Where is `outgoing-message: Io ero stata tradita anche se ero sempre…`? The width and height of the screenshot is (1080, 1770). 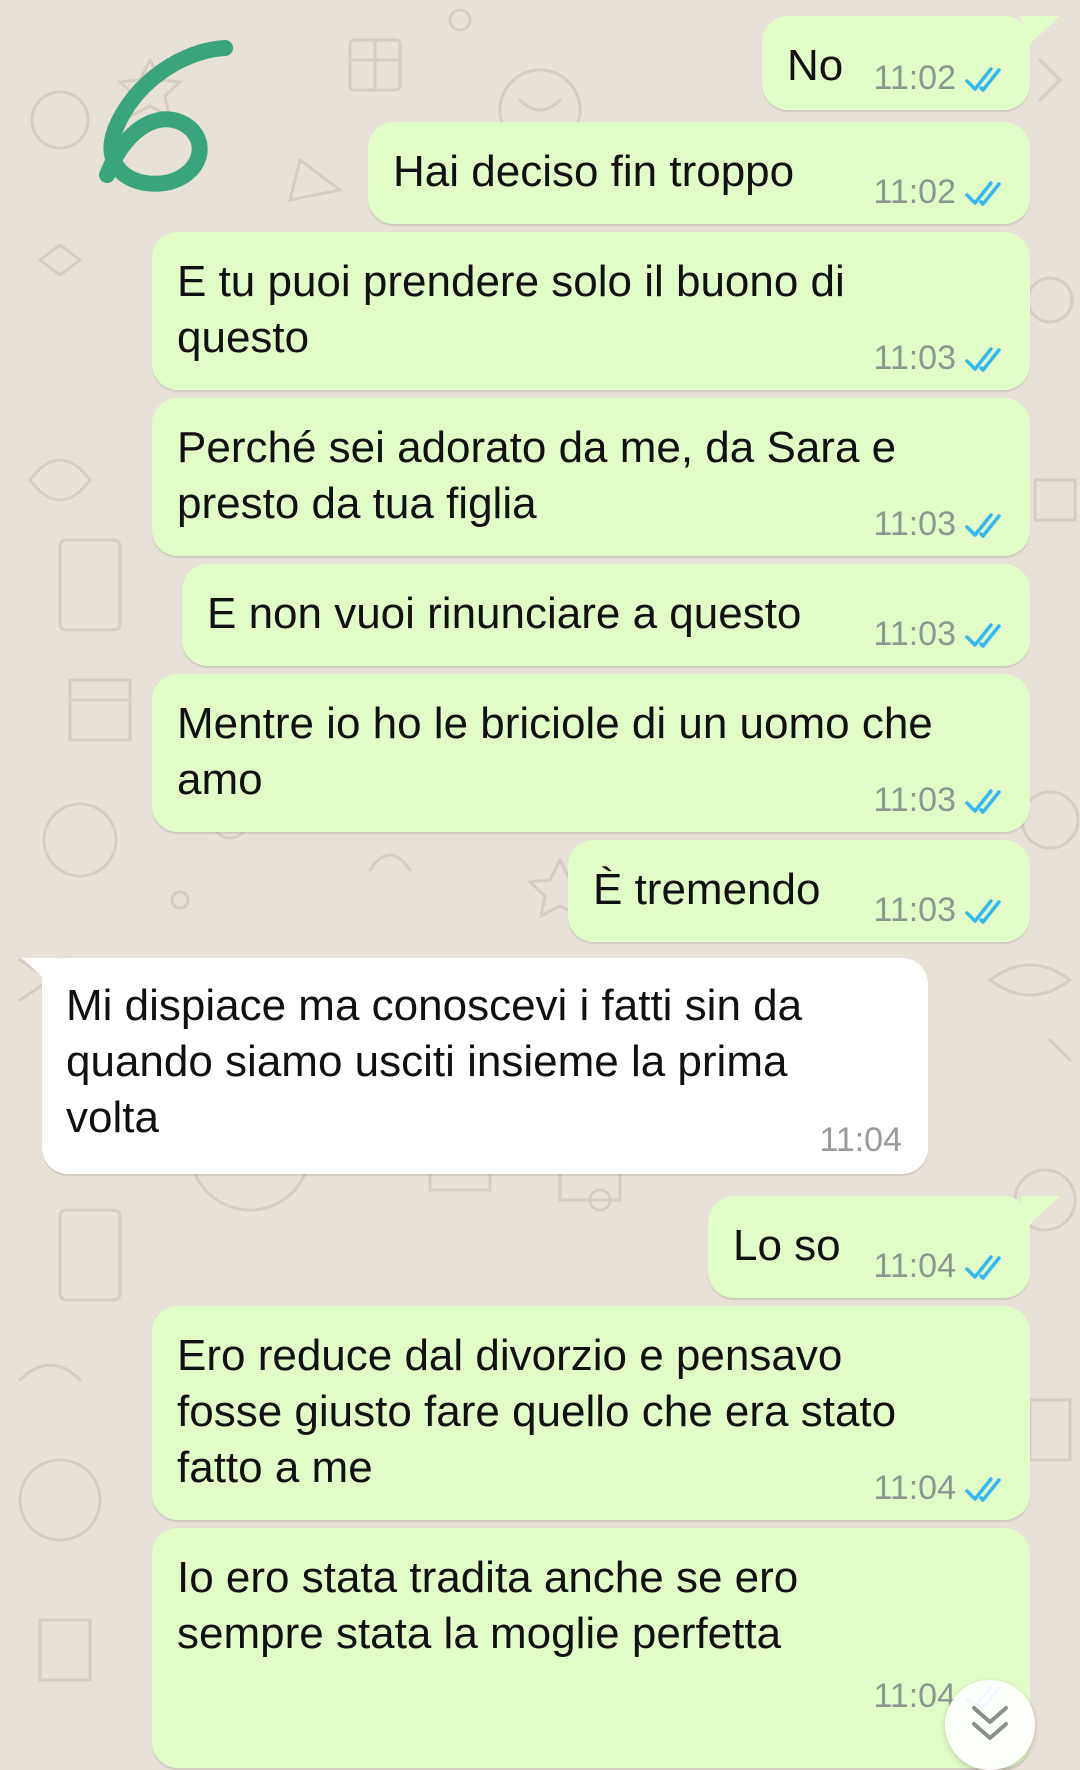
outgoing-message: Io ero stata tradita anche se ero sempre… is located at coordinates (591, 1648).